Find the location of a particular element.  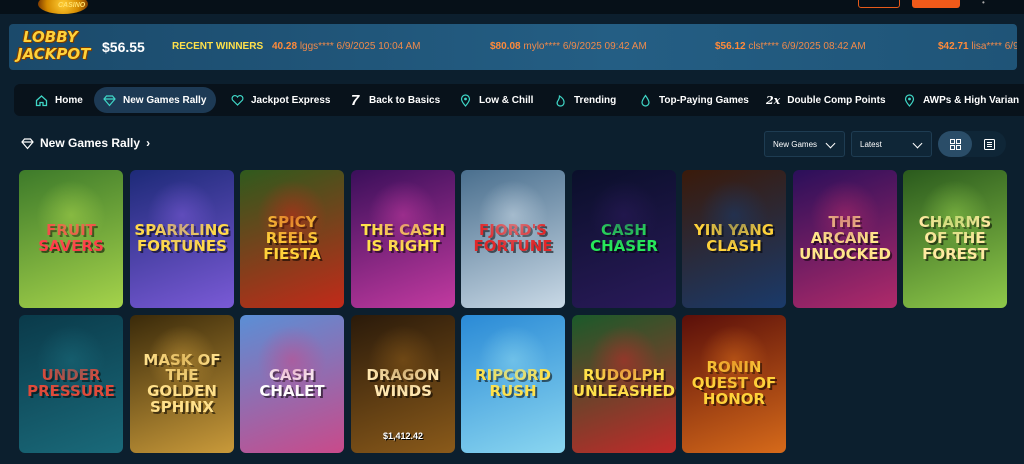

casino-logo: CASINO is located at coordinates (63, 7).